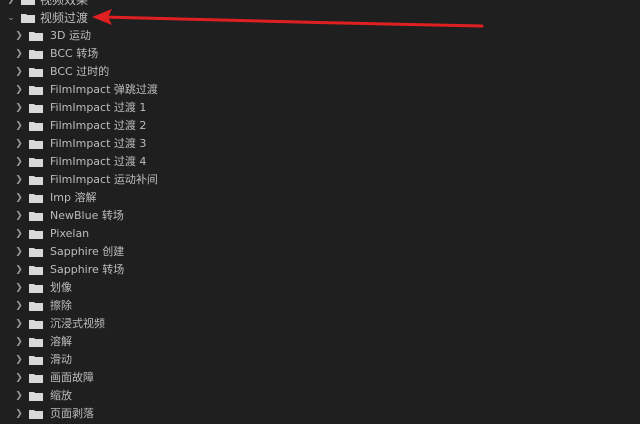 This screenshot has width=640, height=424. I want to click on tree-item-video-transitions: ⌄ 视频过渡, so click(320, 18).